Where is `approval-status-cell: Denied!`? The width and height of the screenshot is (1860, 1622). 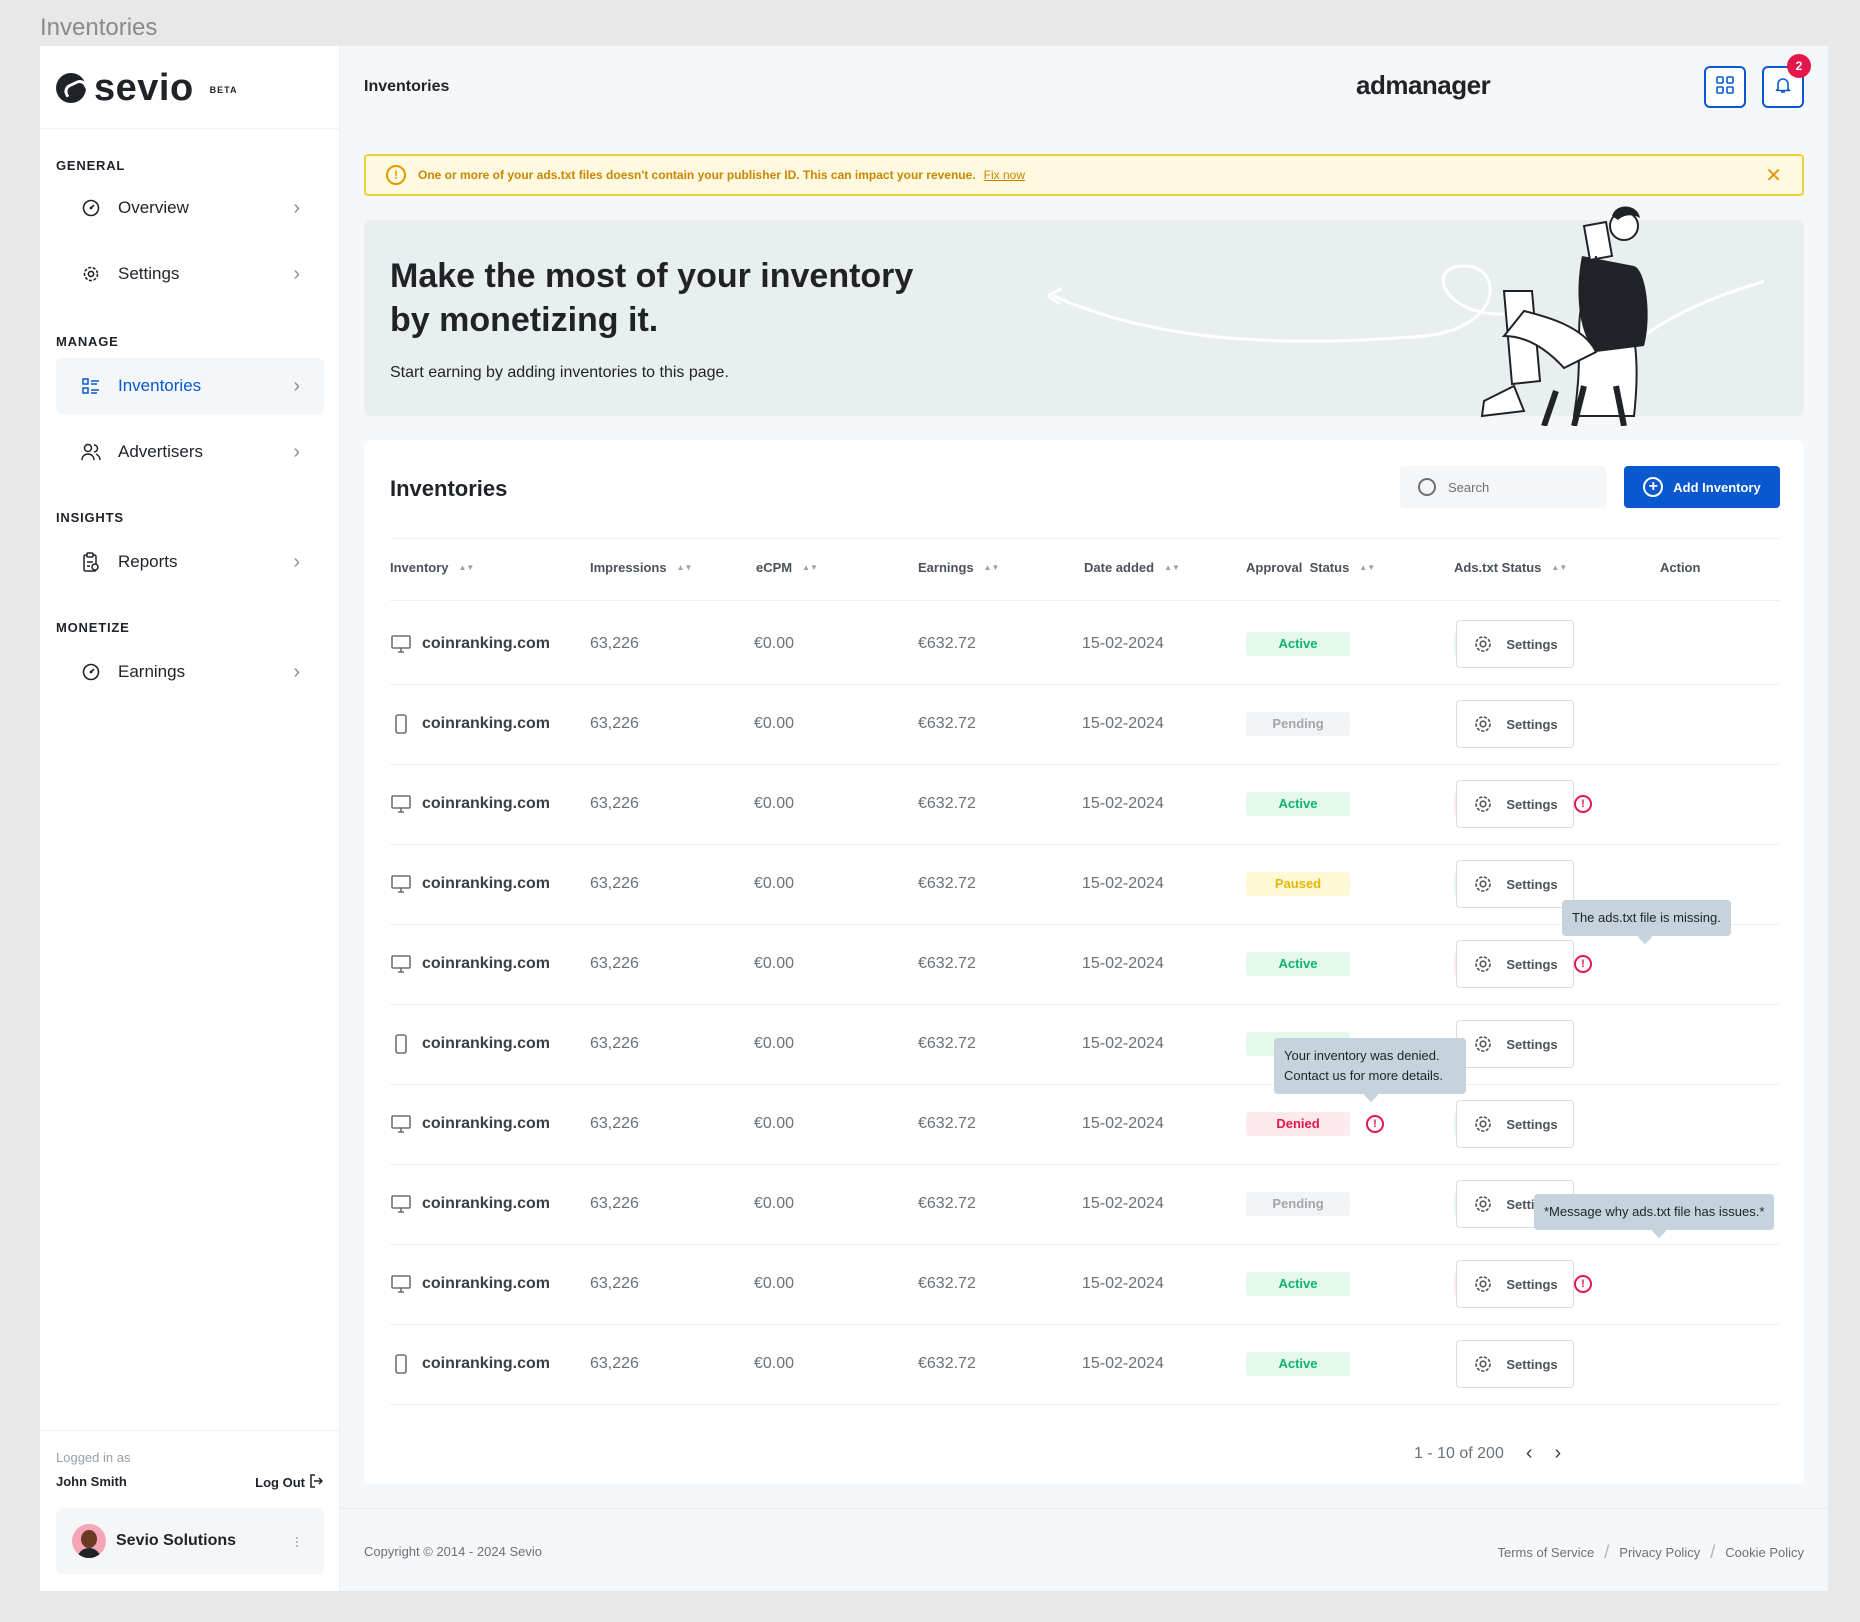 approval-status-cell: Denied! is located at coordinates (1315, 1124).